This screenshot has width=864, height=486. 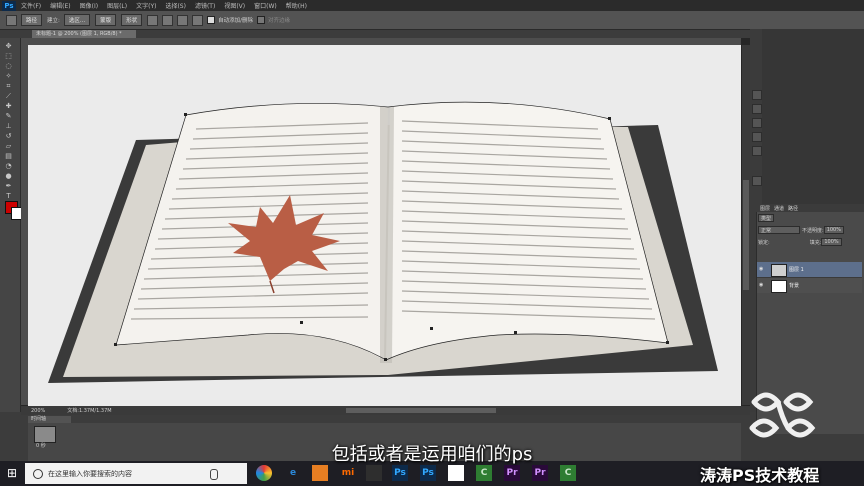 What do you see at coordinates (8, 86) in the screenshot?
I see `crop-tool-icon: ⌗` at bounding box center [8, 86].